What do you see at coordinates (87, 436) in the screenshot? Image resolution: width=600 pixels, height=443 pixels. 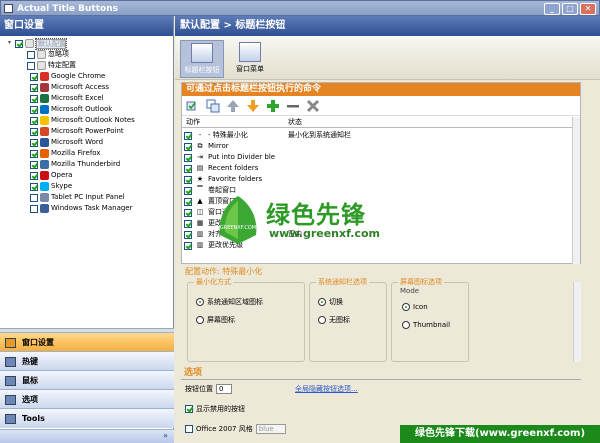 I see `nav-footer: »` at bounding box center [87, 436].